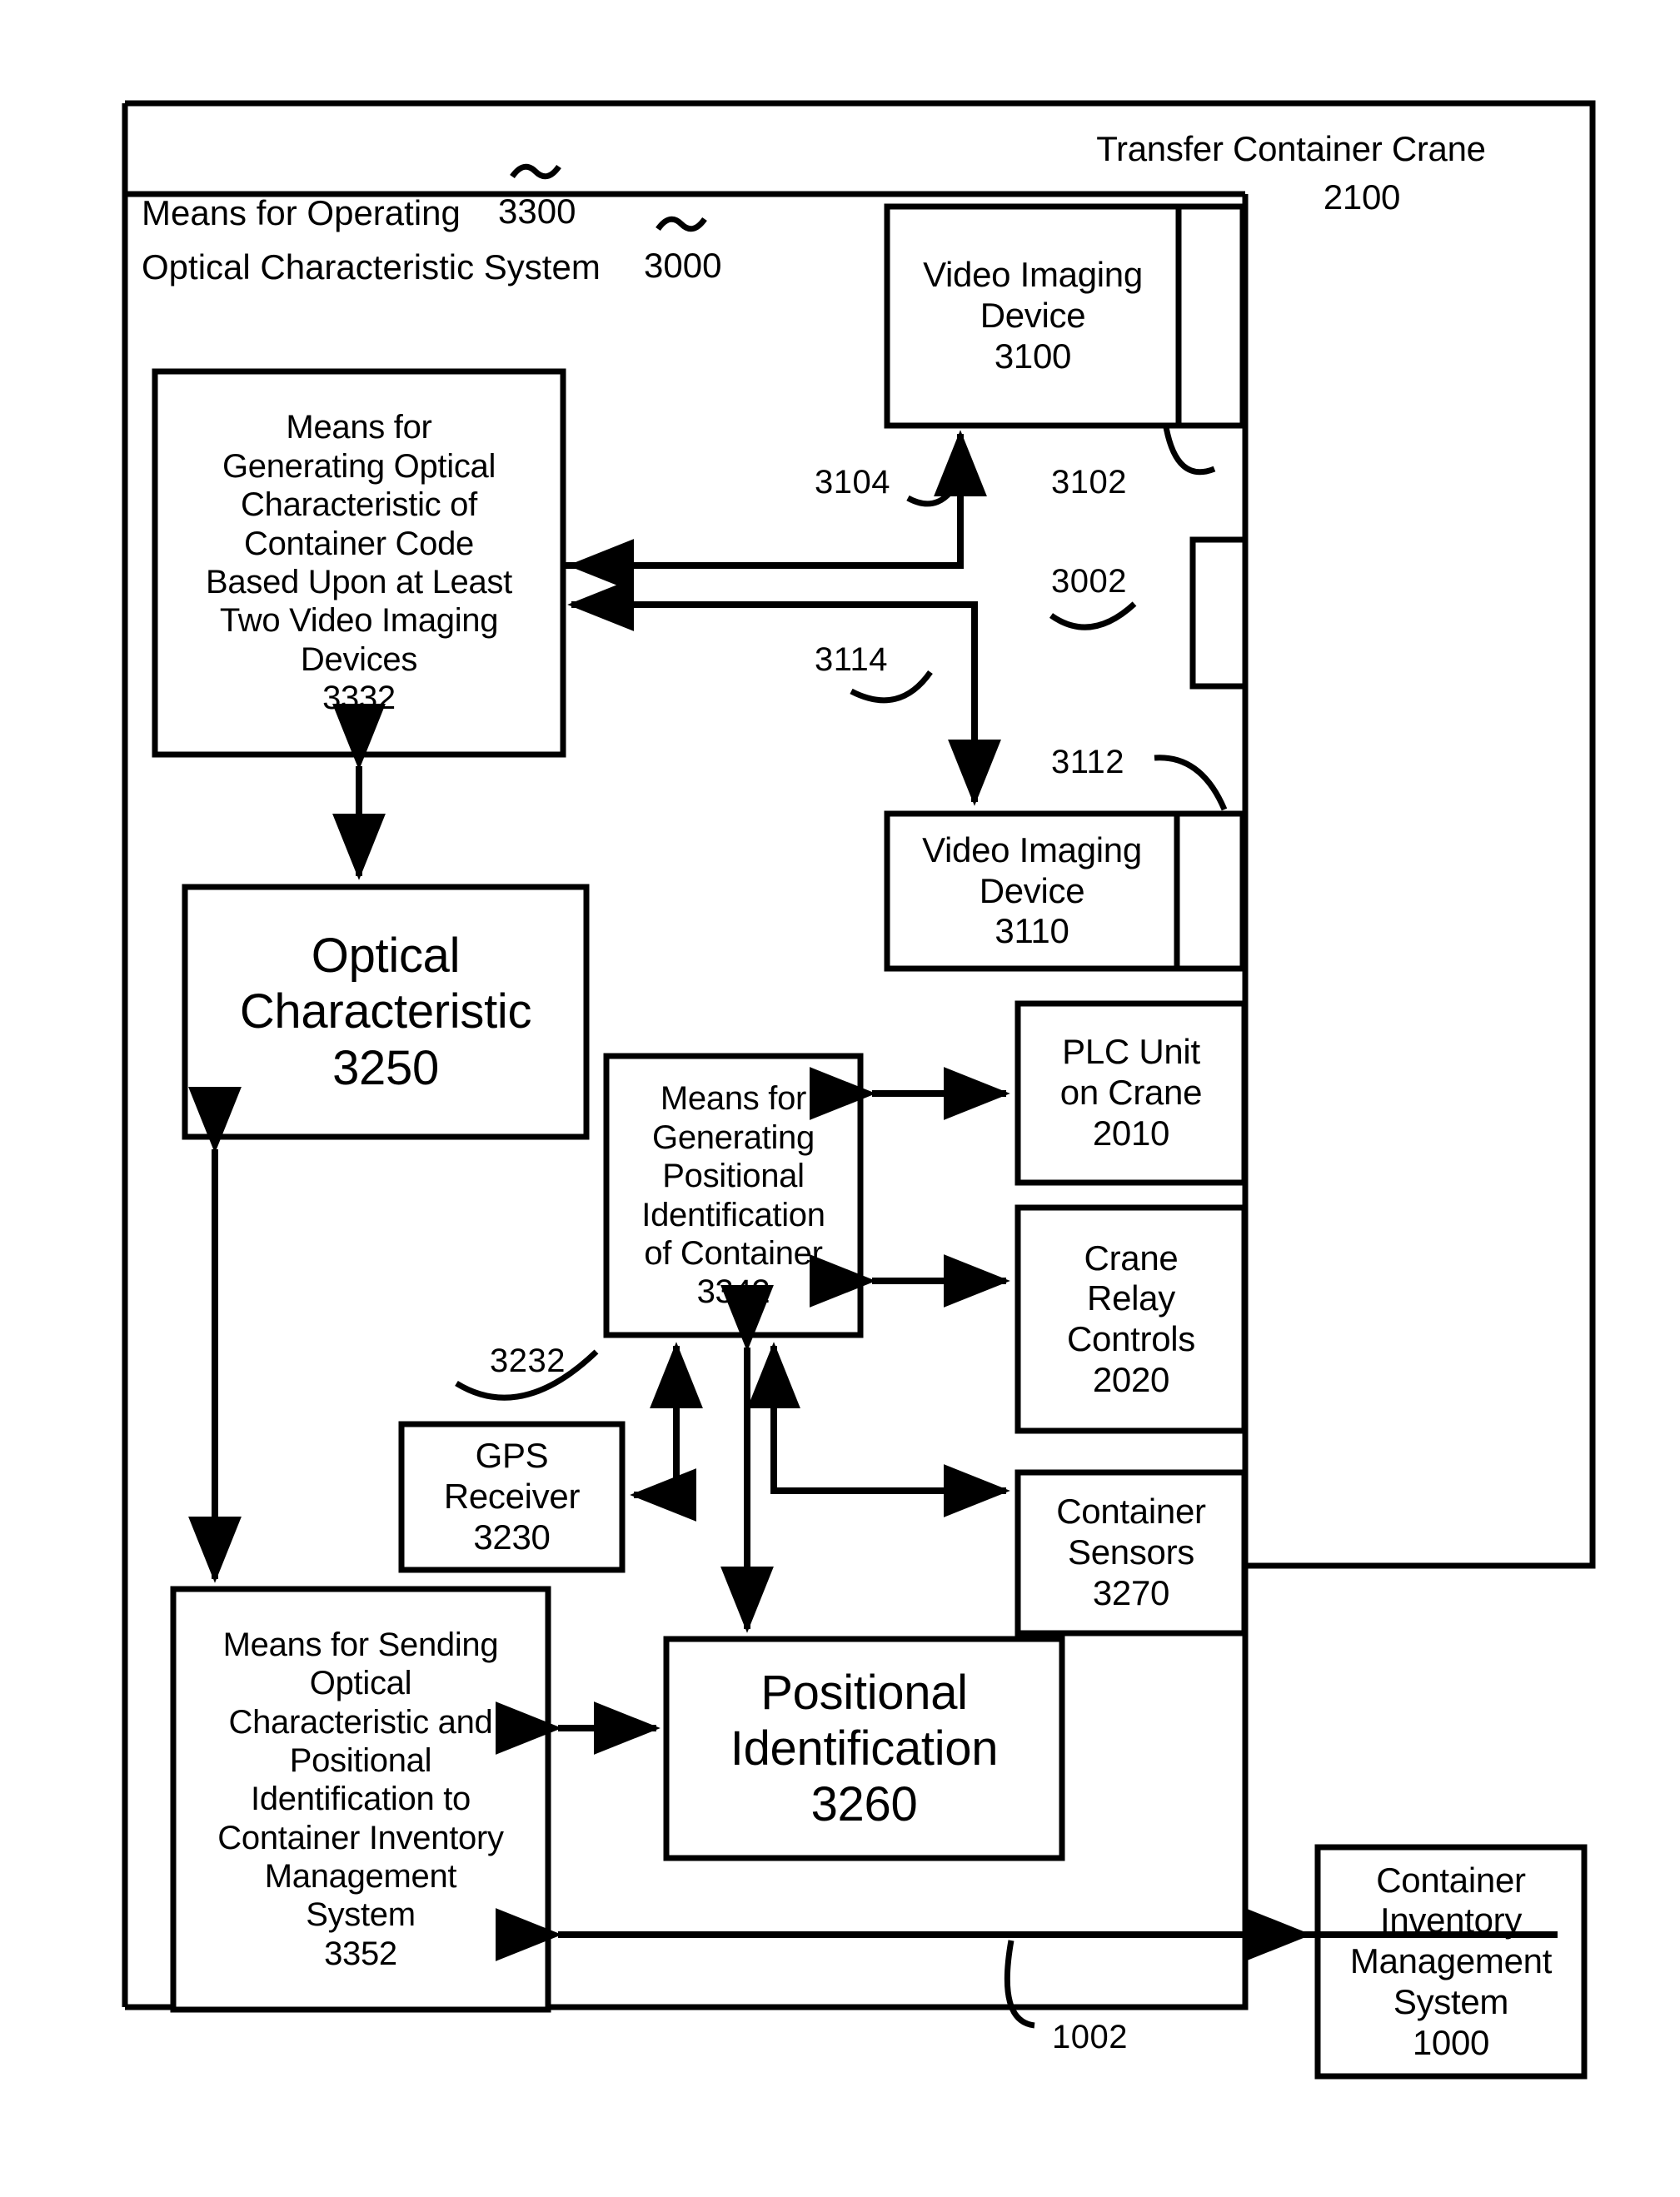  What do you see at coordinates (1032, 892) in the screenshot?
I see `box-video-imaging-device-3110: Video Imaging Device 3110` at bounding box center [1032, 892].